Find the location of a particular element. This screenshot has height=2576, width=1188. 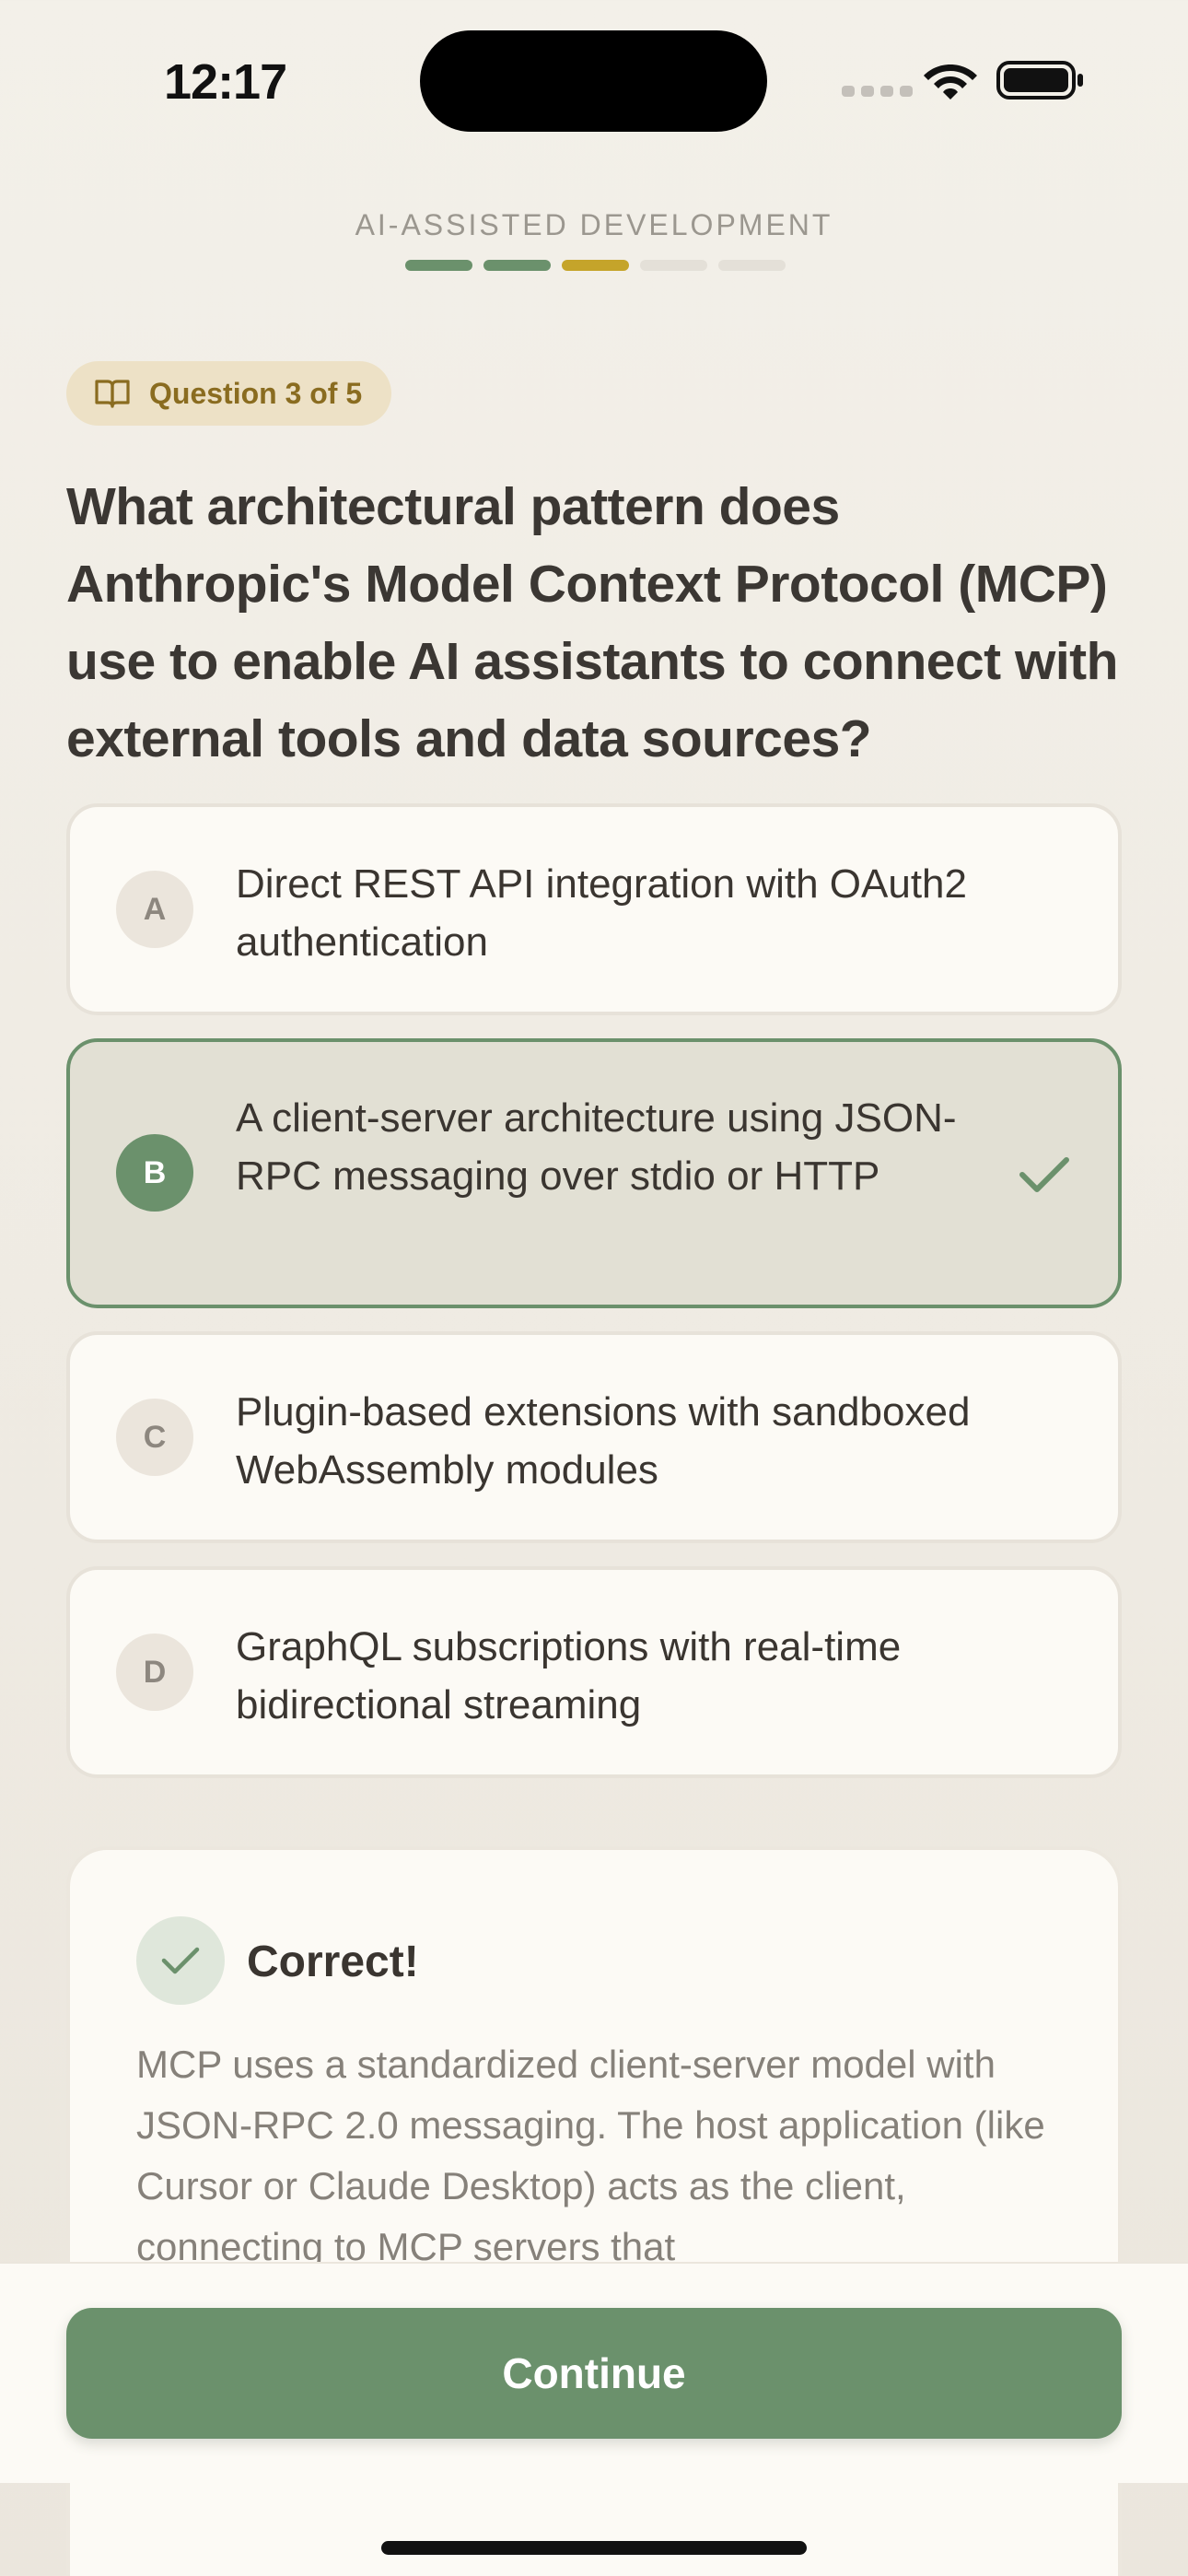

bottom-action-bar: Continue is located at coordinates (594, 2372).